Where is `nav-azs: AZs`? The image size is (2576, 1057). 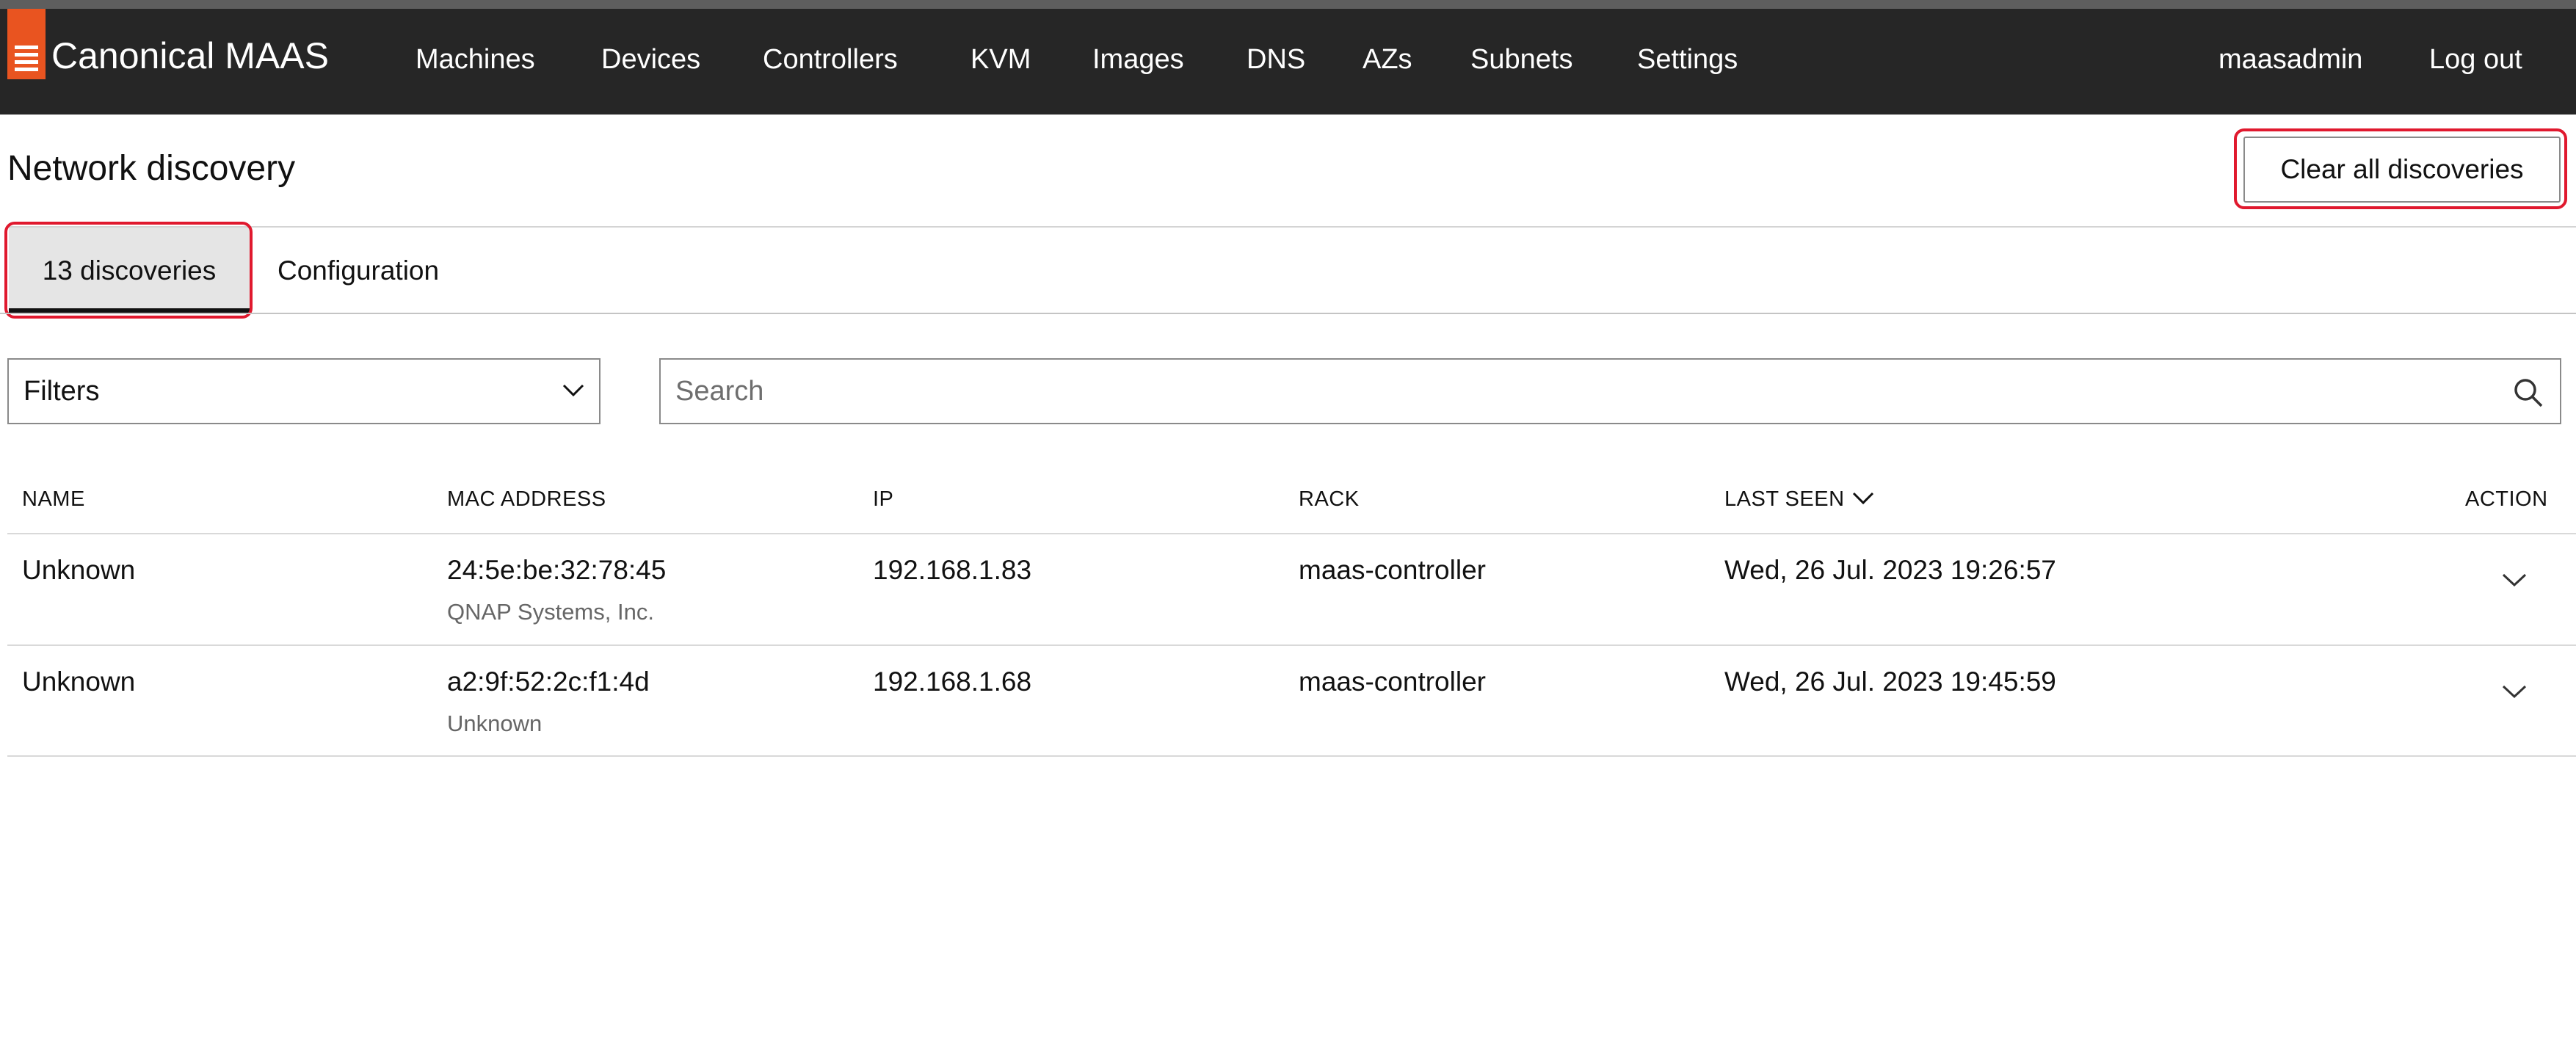
nav-azs: AZs is located at coordinates (1388, 59).